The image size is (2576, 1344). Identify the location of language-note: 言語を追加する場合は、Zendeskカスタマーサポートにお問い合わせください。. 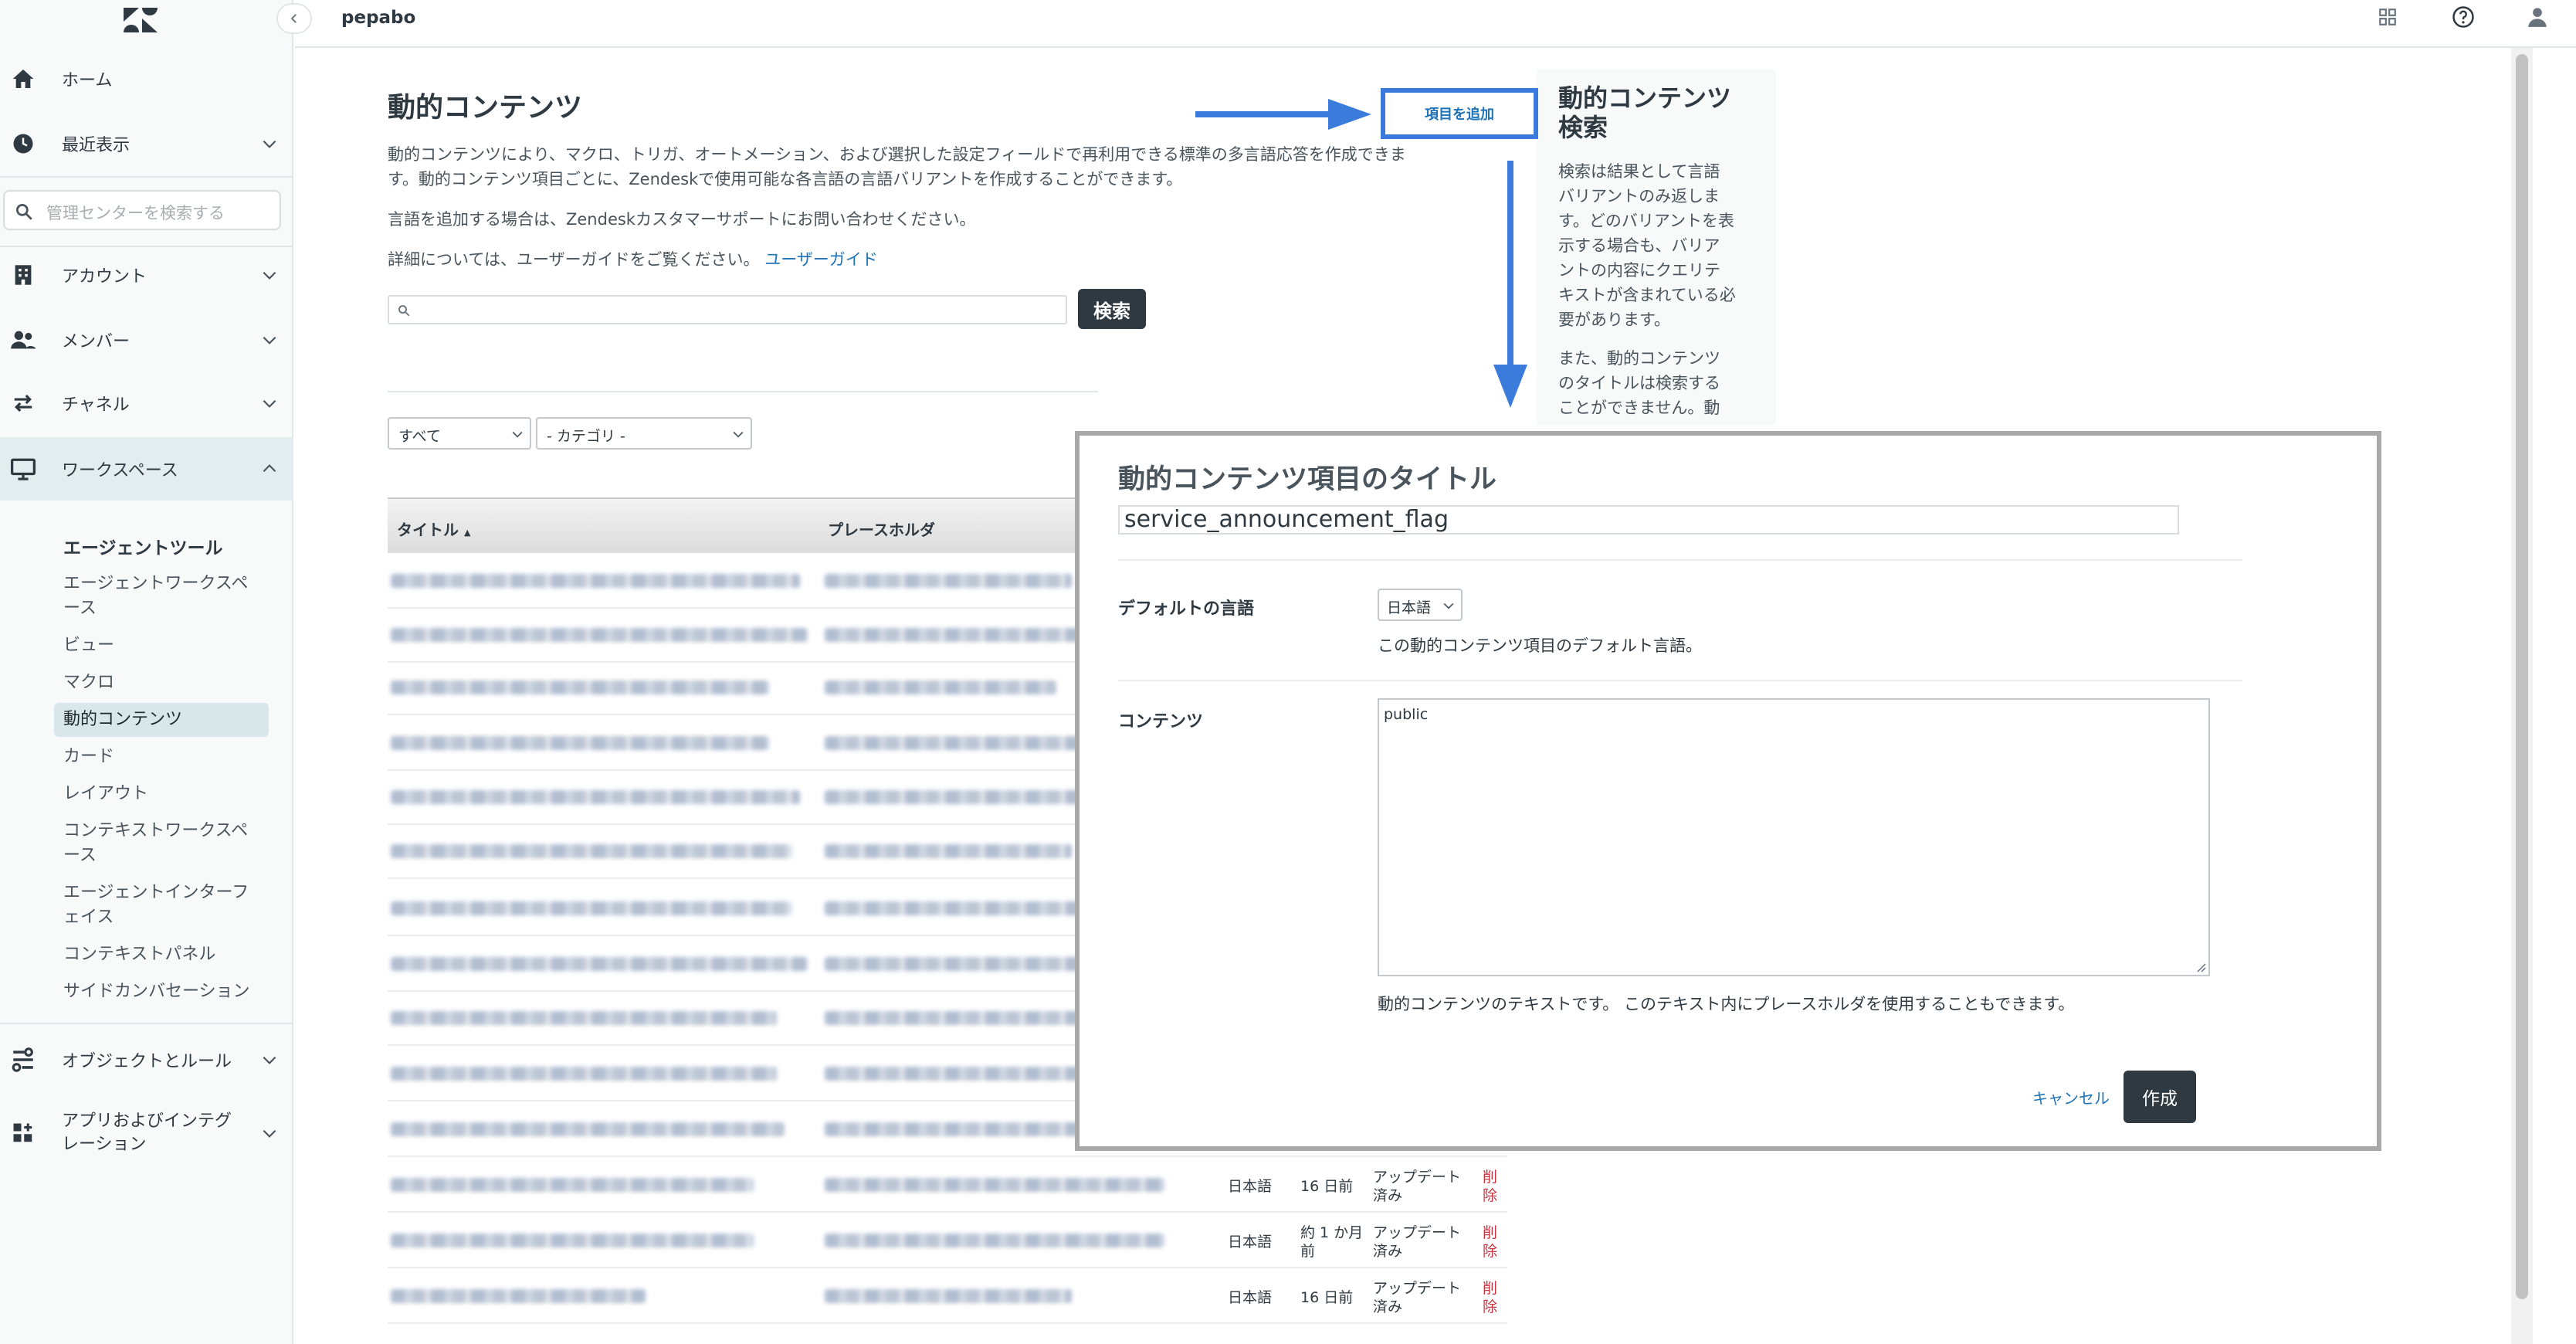
(682, 220).